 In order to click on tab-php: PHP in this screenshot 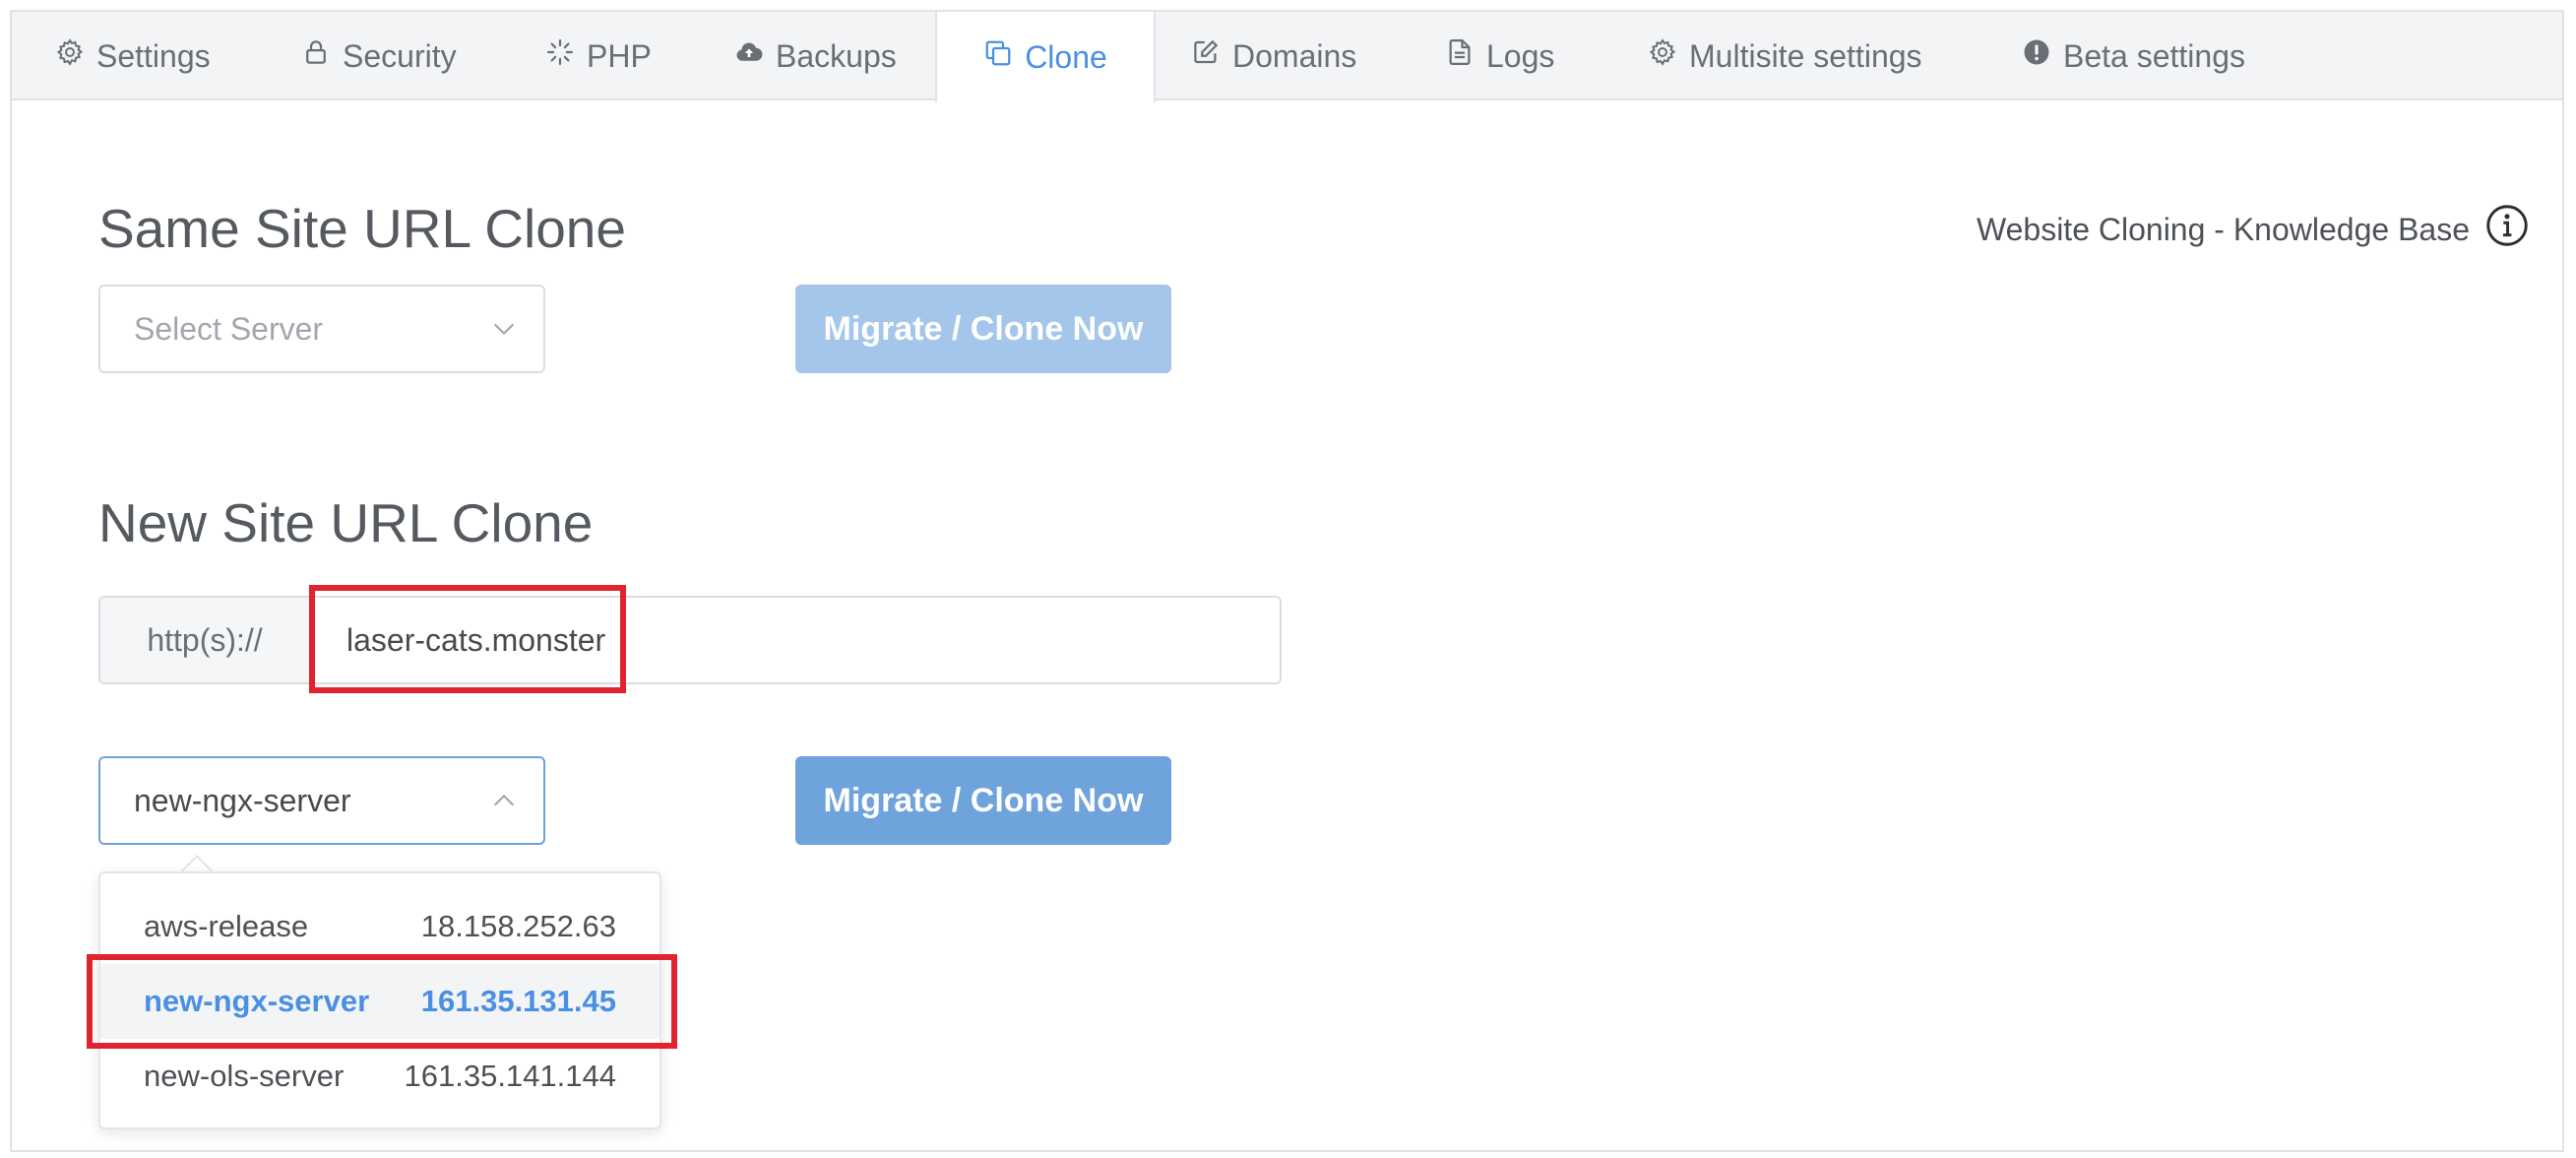, I will do `click(598, 56)`.